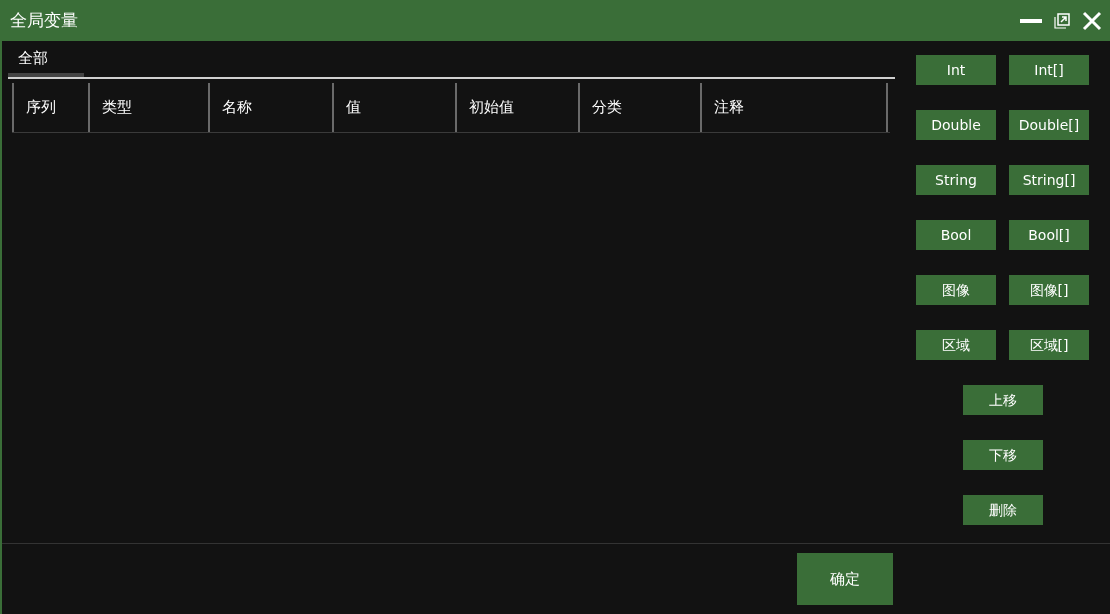  I want to click on confirm-button: 确定, so click(845, 579).